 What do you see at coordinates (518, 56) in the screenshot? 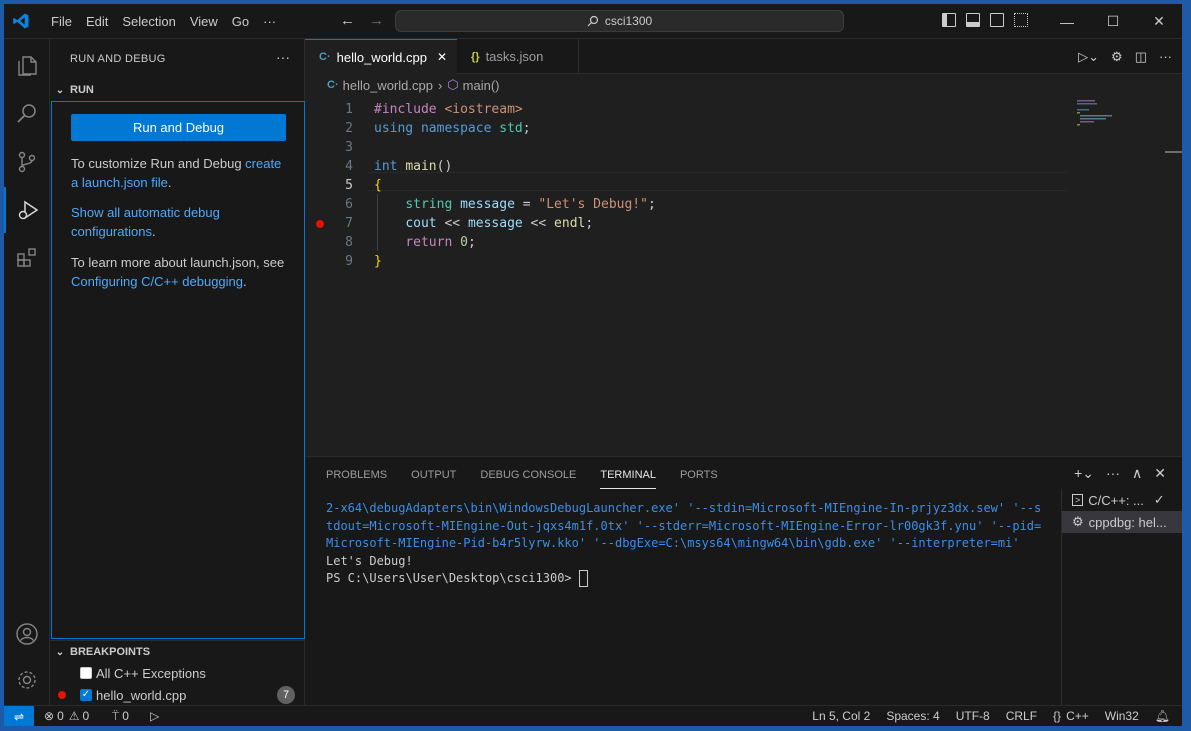
I see `tab-tasks-json: {} tasks.json` at bounding box center [518, 56].